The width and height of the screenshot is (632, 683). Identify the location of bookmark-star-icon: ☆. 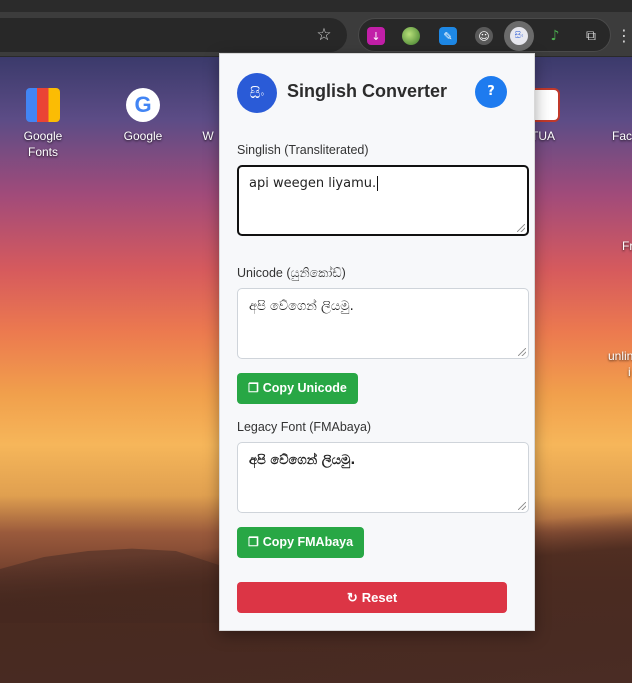
(324, 35).